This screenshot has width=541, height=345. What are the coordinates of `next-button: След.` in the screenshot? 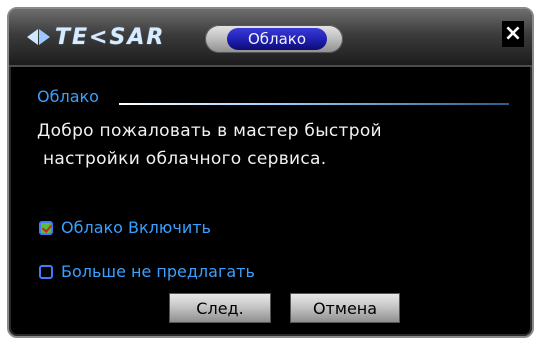 It's located at (220, 308).